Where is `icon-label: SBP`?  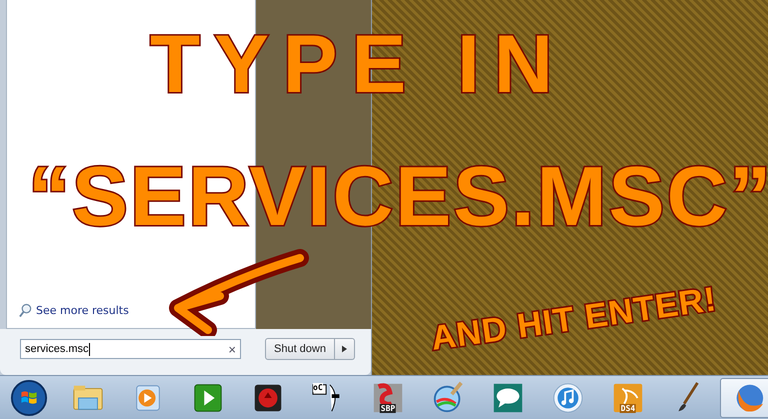
icon-label: SBP is located at coordinates (388, 408).